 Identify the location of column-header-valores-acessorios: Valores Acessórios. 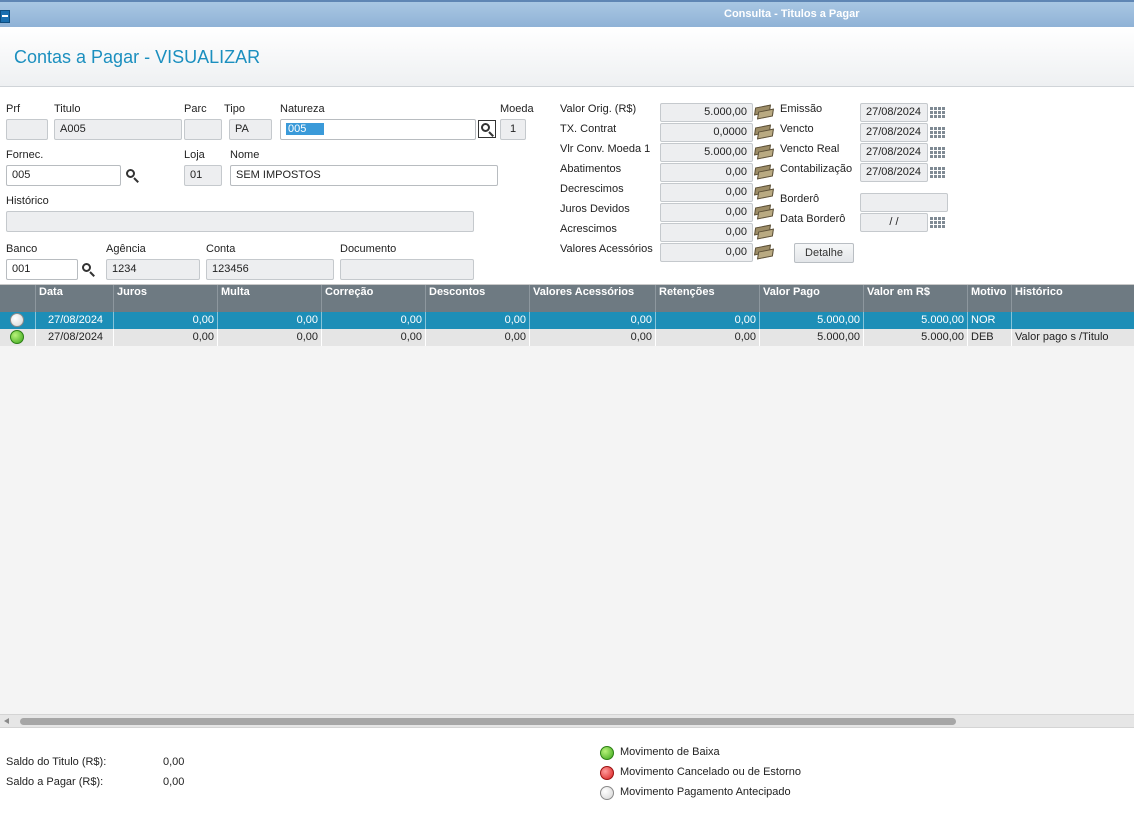
(593, 298).